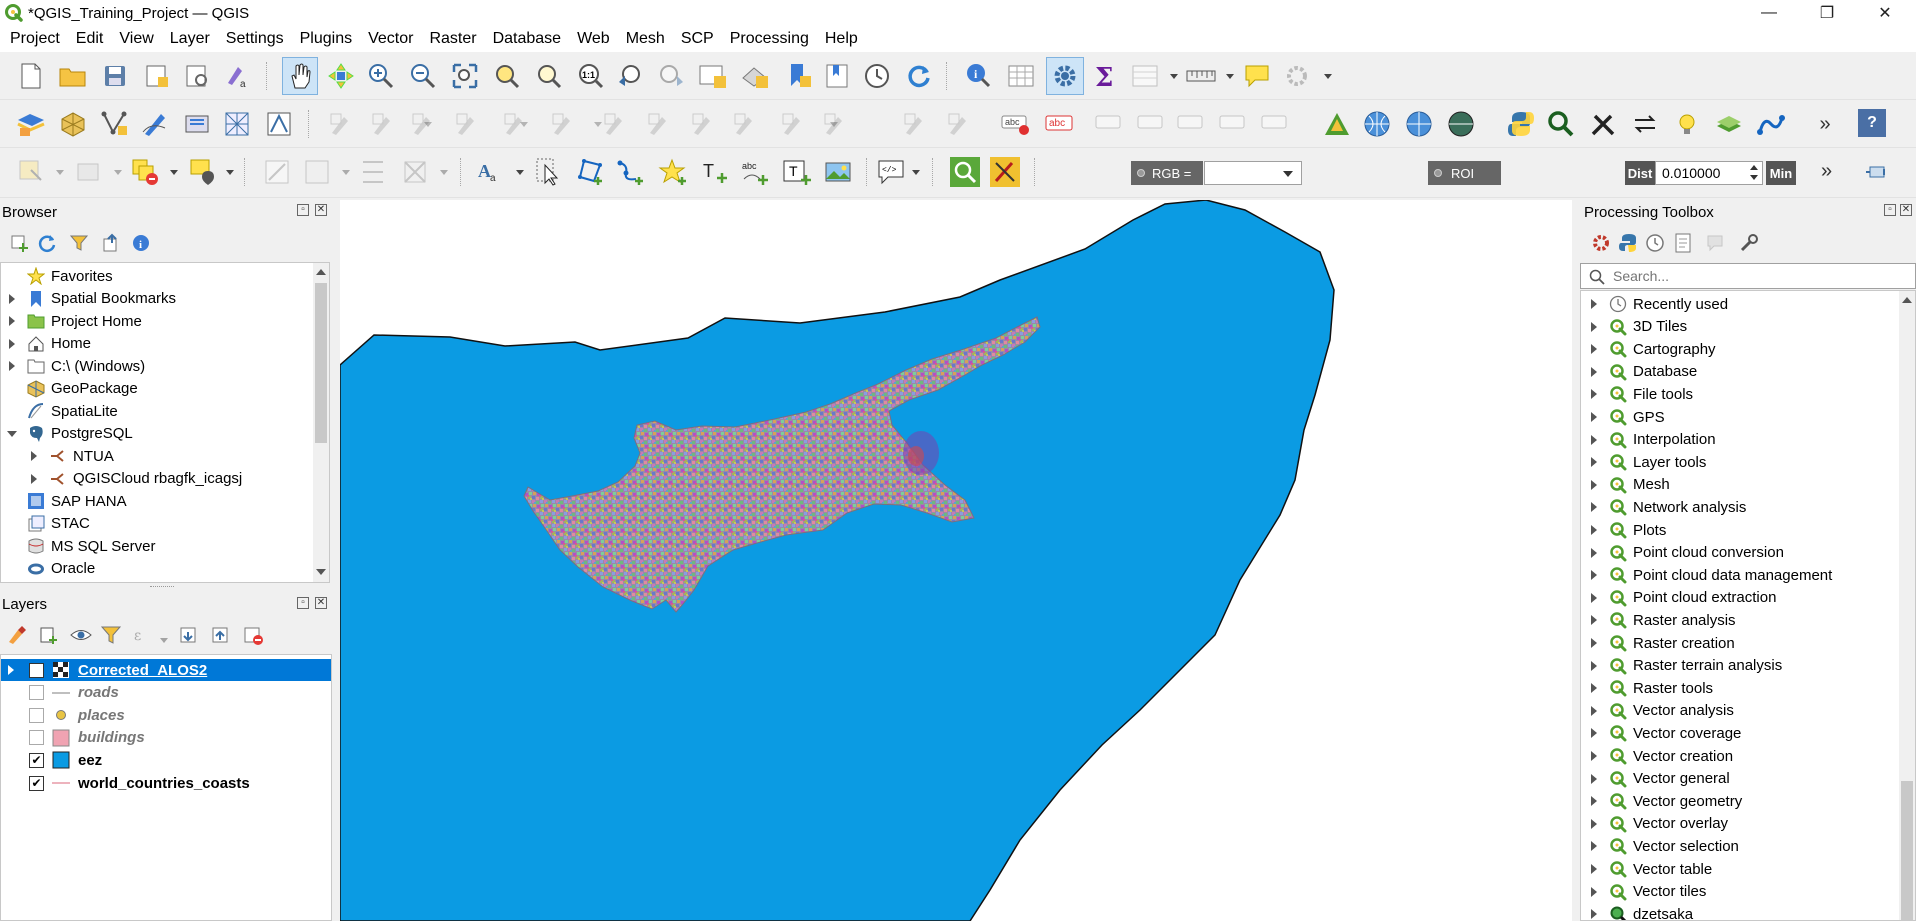 The height and width of the screenshot is (921, 1916). What do you see at coordinates (645, 39) in the screenshot?
I see `menu-mesh: Mesh` at bounding box center [645, 39].